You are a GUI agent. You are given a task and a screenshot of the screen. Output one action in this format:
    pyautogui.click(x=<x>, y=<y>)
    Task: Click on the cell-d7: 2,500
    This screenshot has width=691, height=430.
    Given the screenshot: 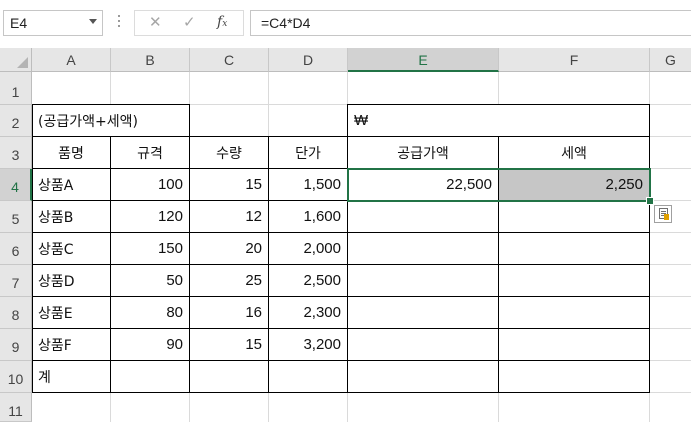 What is the action you would take?
    pyautogui.click(x=308, y=281)
    